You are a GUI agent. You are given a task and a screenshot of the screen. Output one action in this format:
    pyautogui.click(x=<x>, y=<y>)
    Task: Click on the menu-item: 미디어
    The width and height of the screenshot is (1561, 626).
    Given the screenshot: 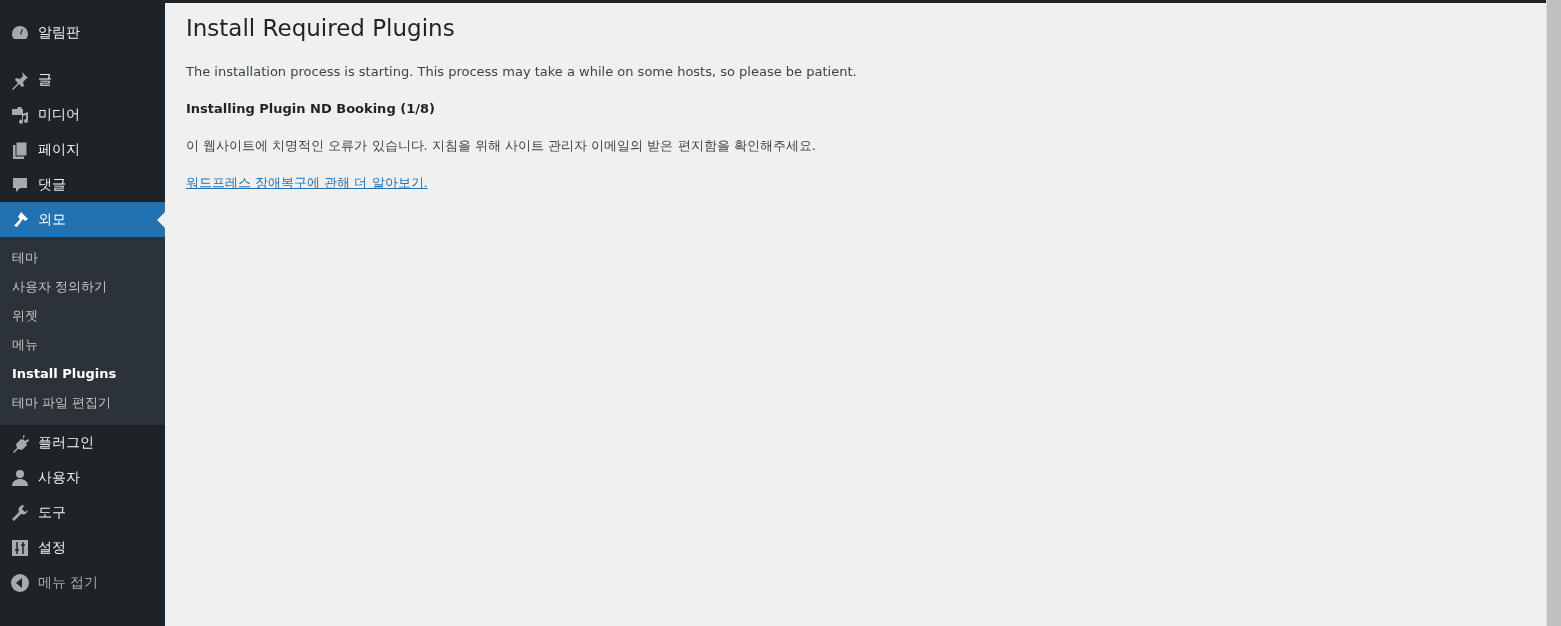 What is the action you would take?
    pyautogui.click(x=82, y=114)
    